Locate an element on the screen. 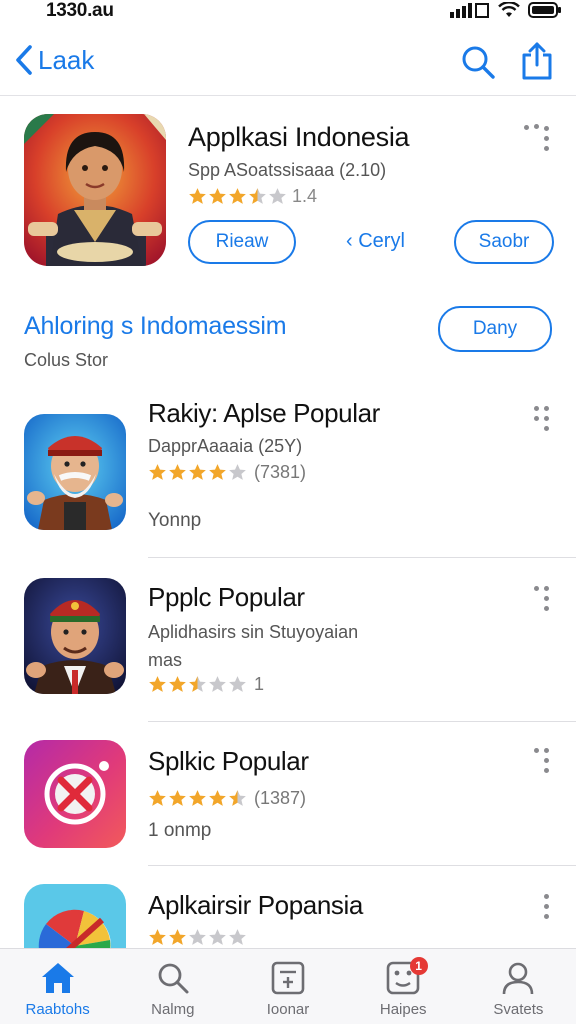 The width and height of the screenshot is (576, 1024). featured-app-icon is located at coordinates (95, 190).